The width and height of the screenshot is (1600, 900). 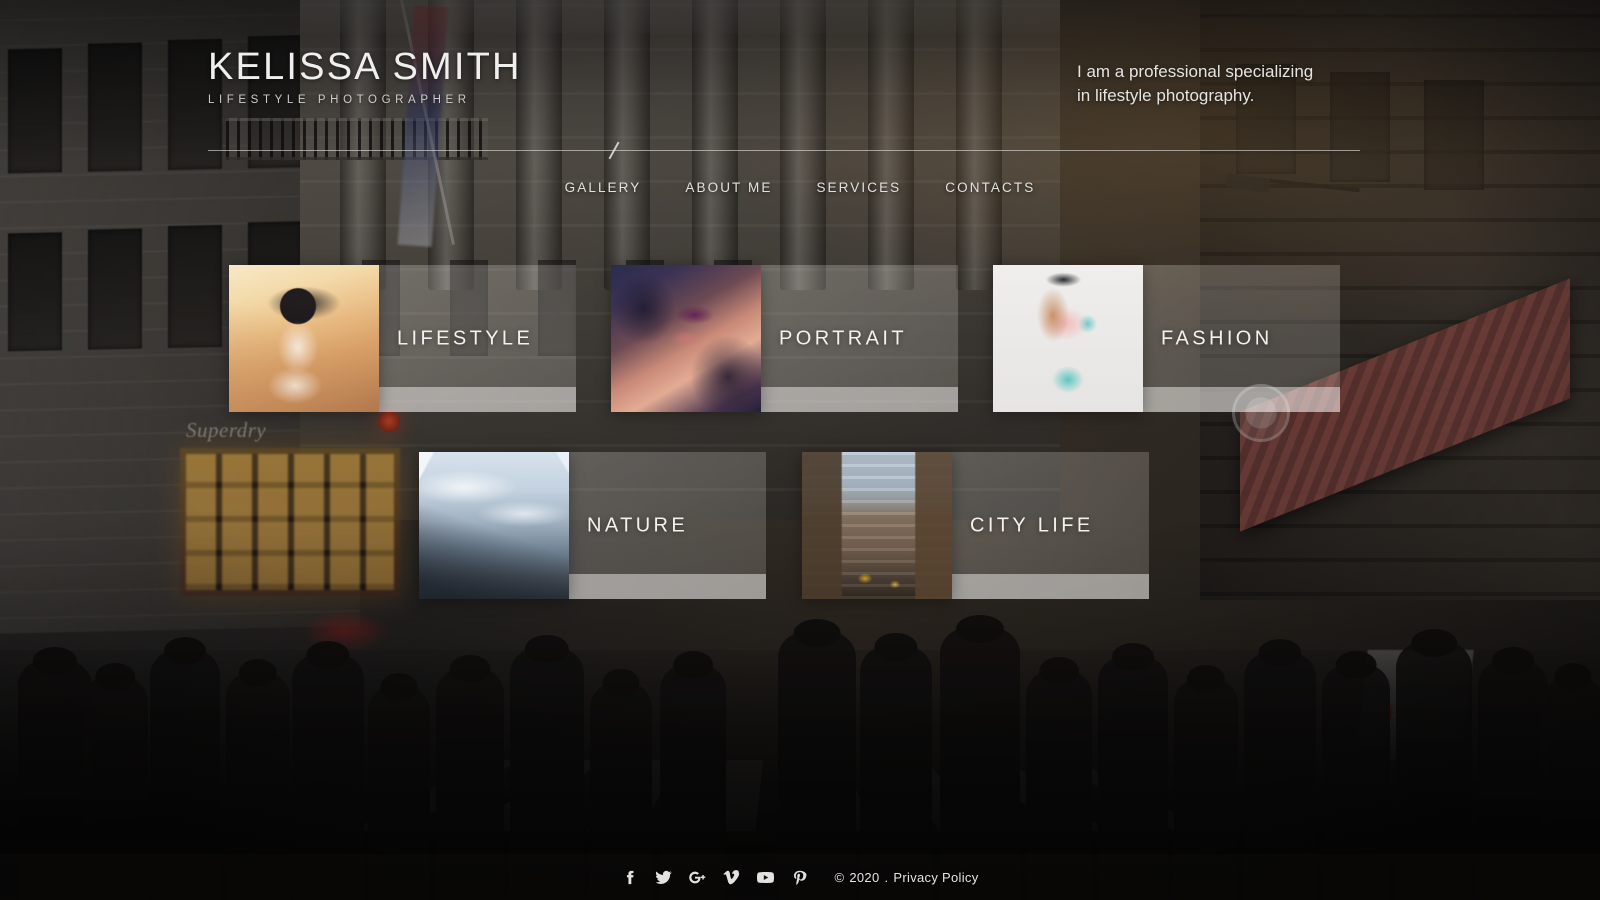 What do you see at coordinates (339, 100) in the screenshot?
I see `logo-subtitle: LIFESTYLE PHOTOGRAPHER` at bounding box center [339, 100].